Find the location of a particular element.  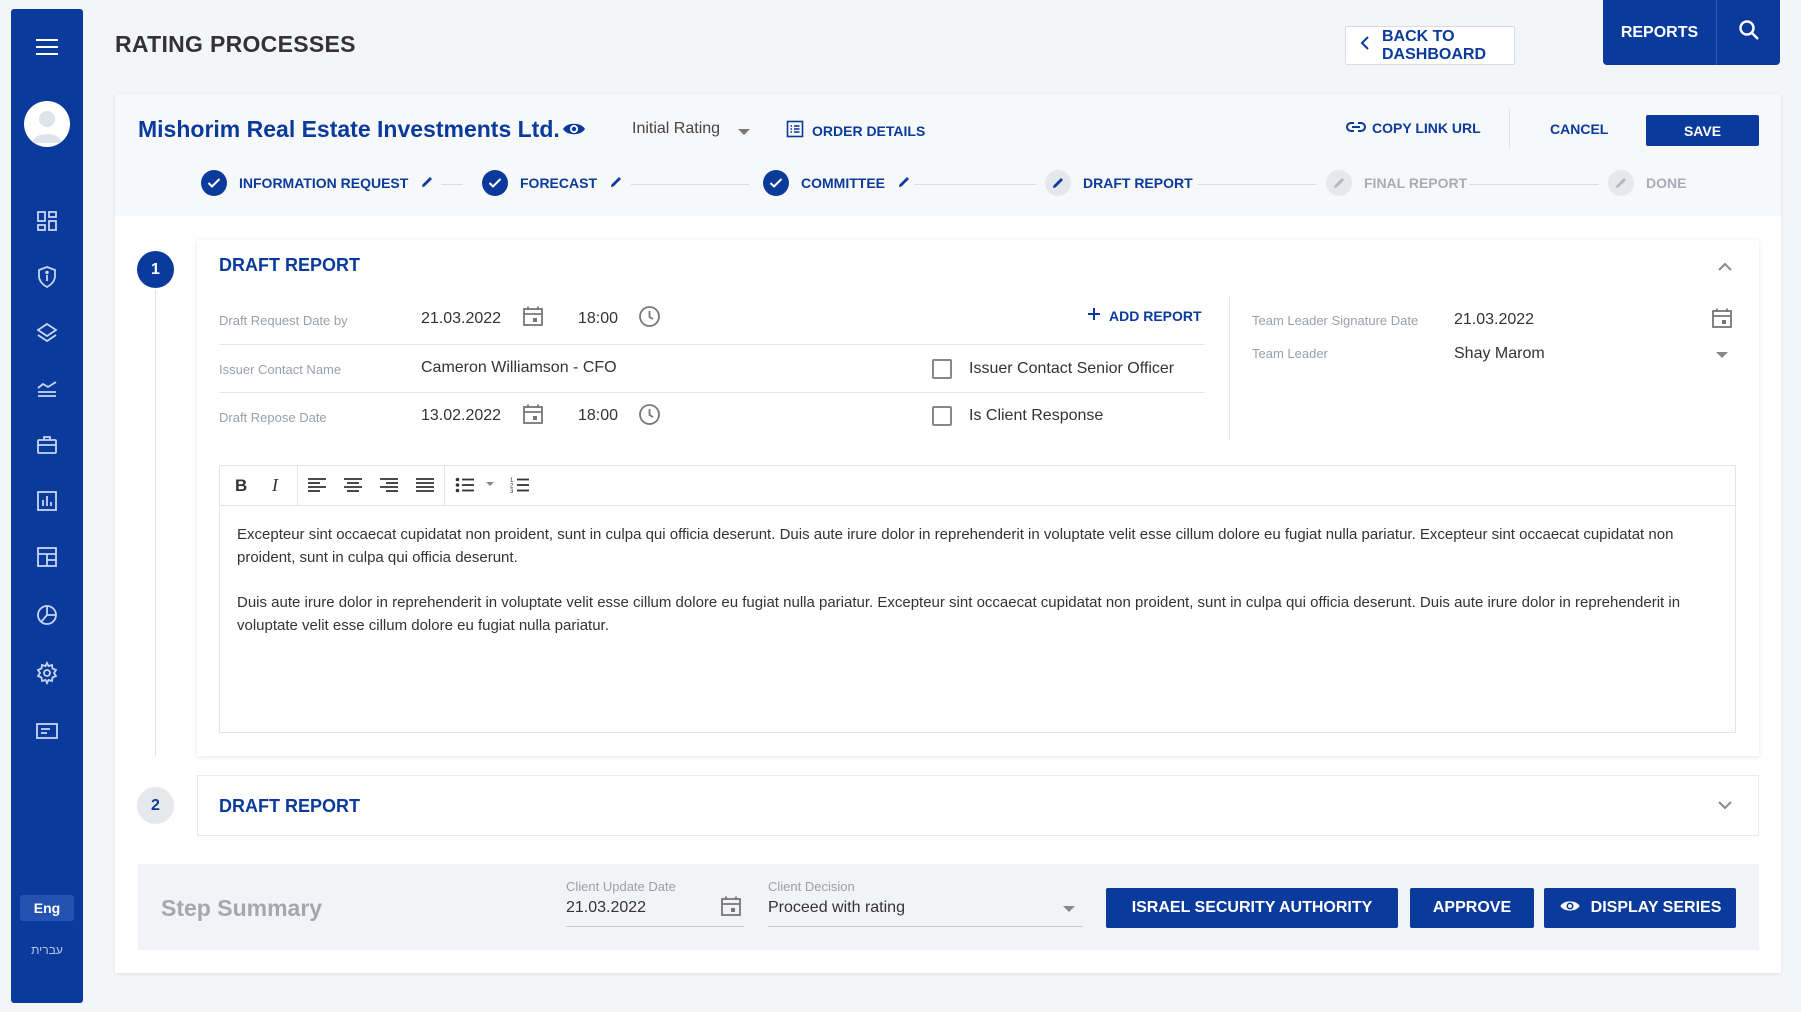

language-hebrew-link: עברית is located at coordinates (47, 950).